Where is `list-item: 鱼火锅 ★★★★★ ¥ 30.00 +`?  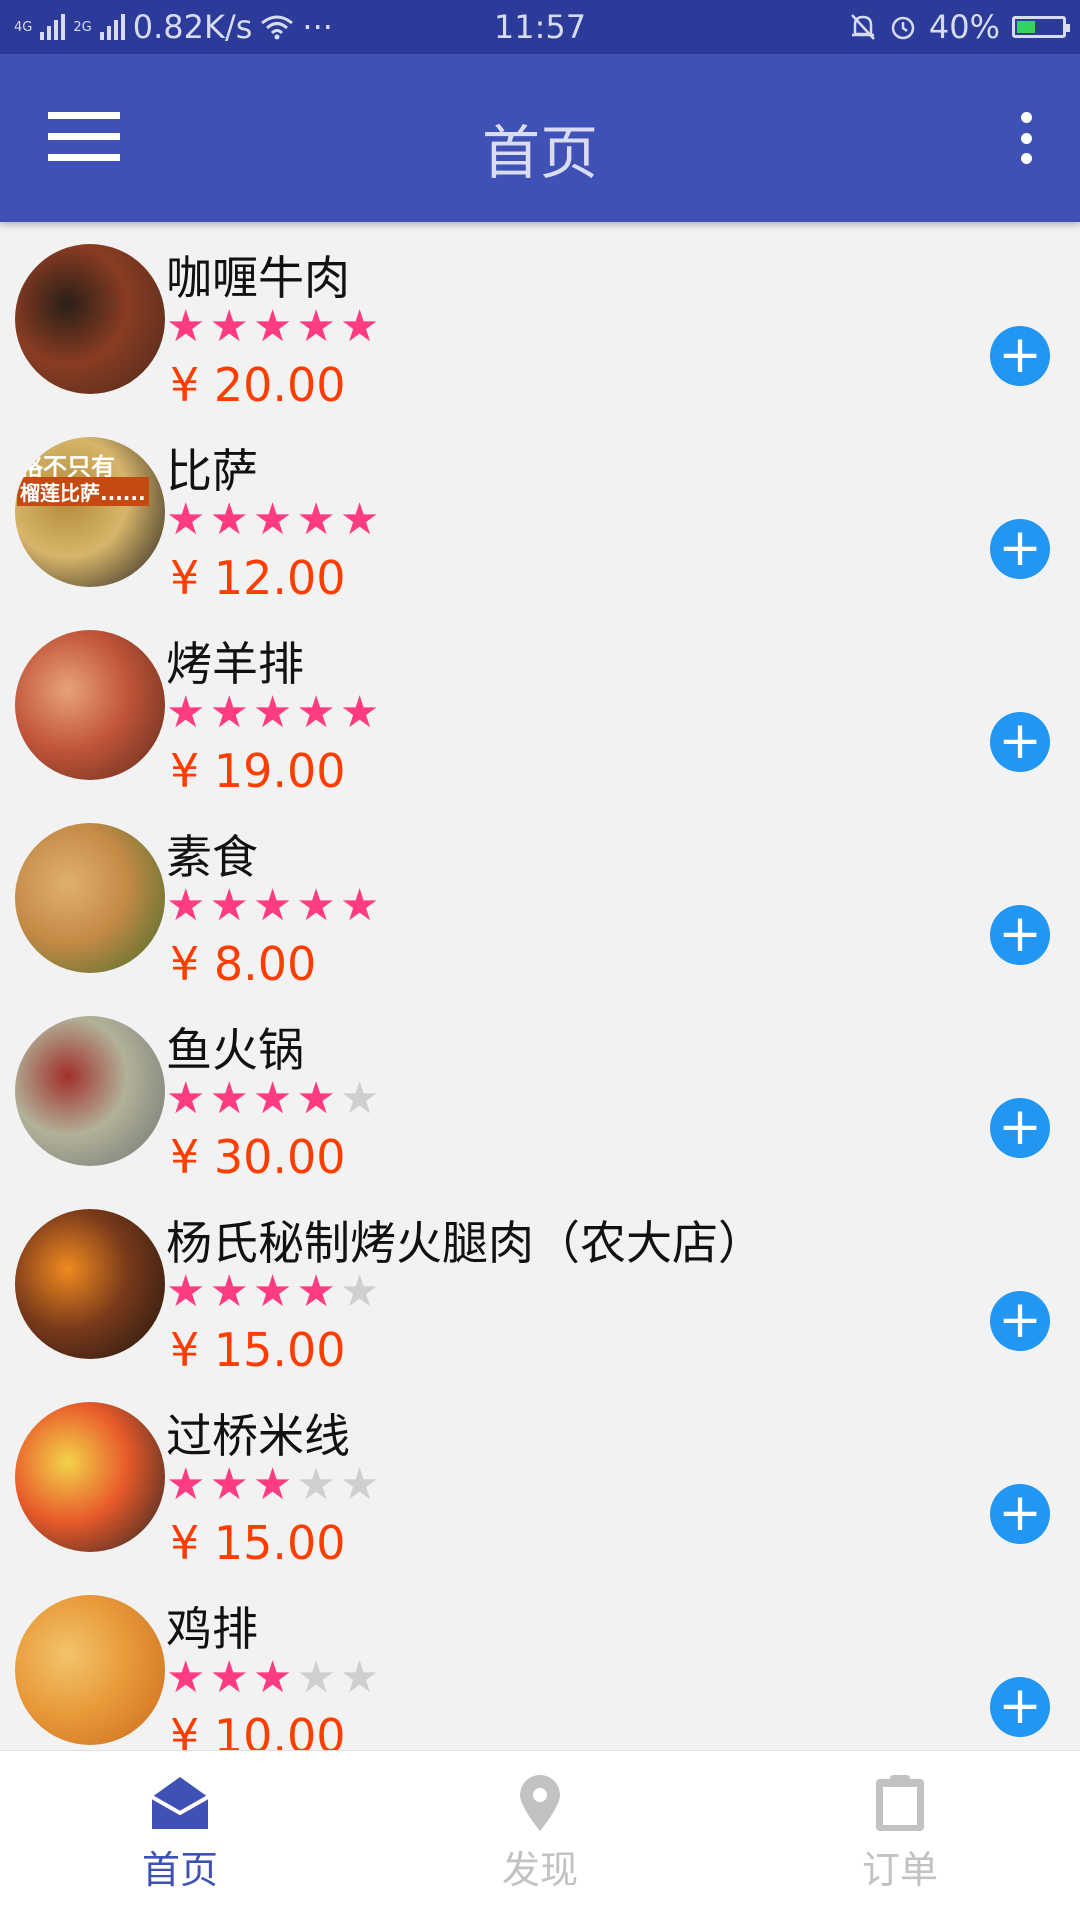
list-item: 鱼火锅 ★★★★★ ¥ 30.00 + is located at coordinates (540, 1090).